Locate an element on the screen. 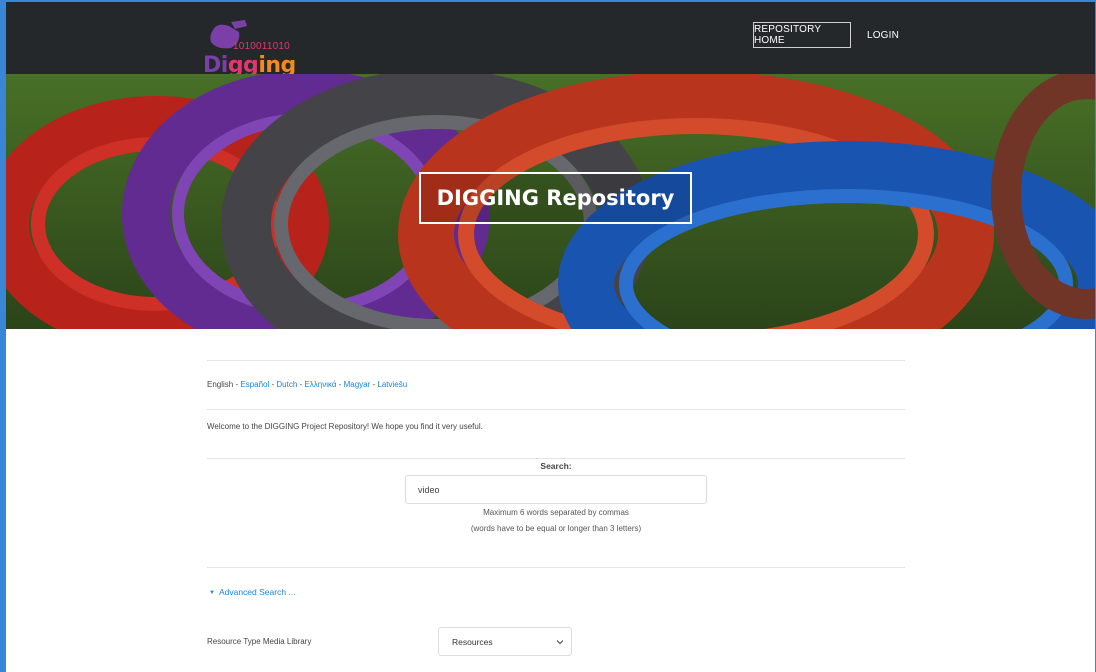  language-link-greek: Ελληνικά is located at coordinates (320, 384).